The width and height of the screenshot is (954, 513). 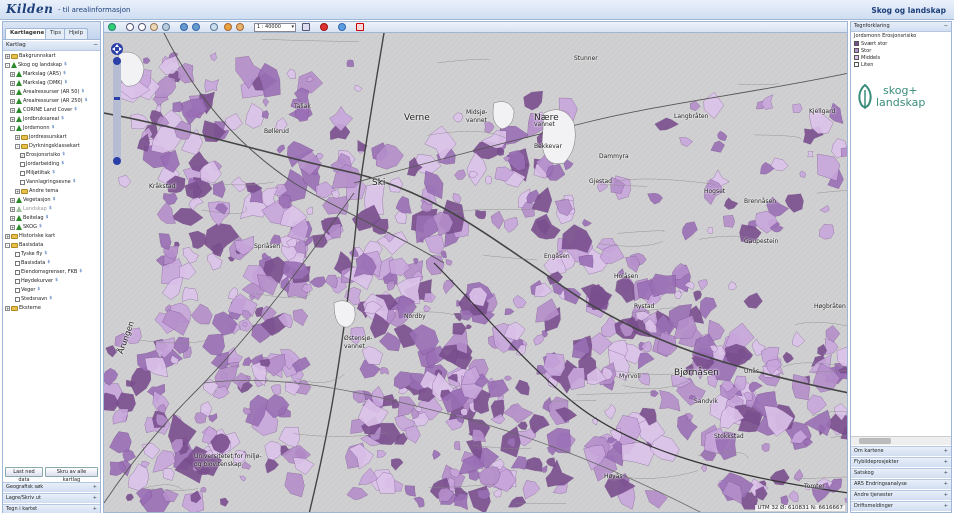 What do you see at coordinates (184, 27) in the screenshot?
I see `back-arrow-icon` at bounding box center [184, 27].